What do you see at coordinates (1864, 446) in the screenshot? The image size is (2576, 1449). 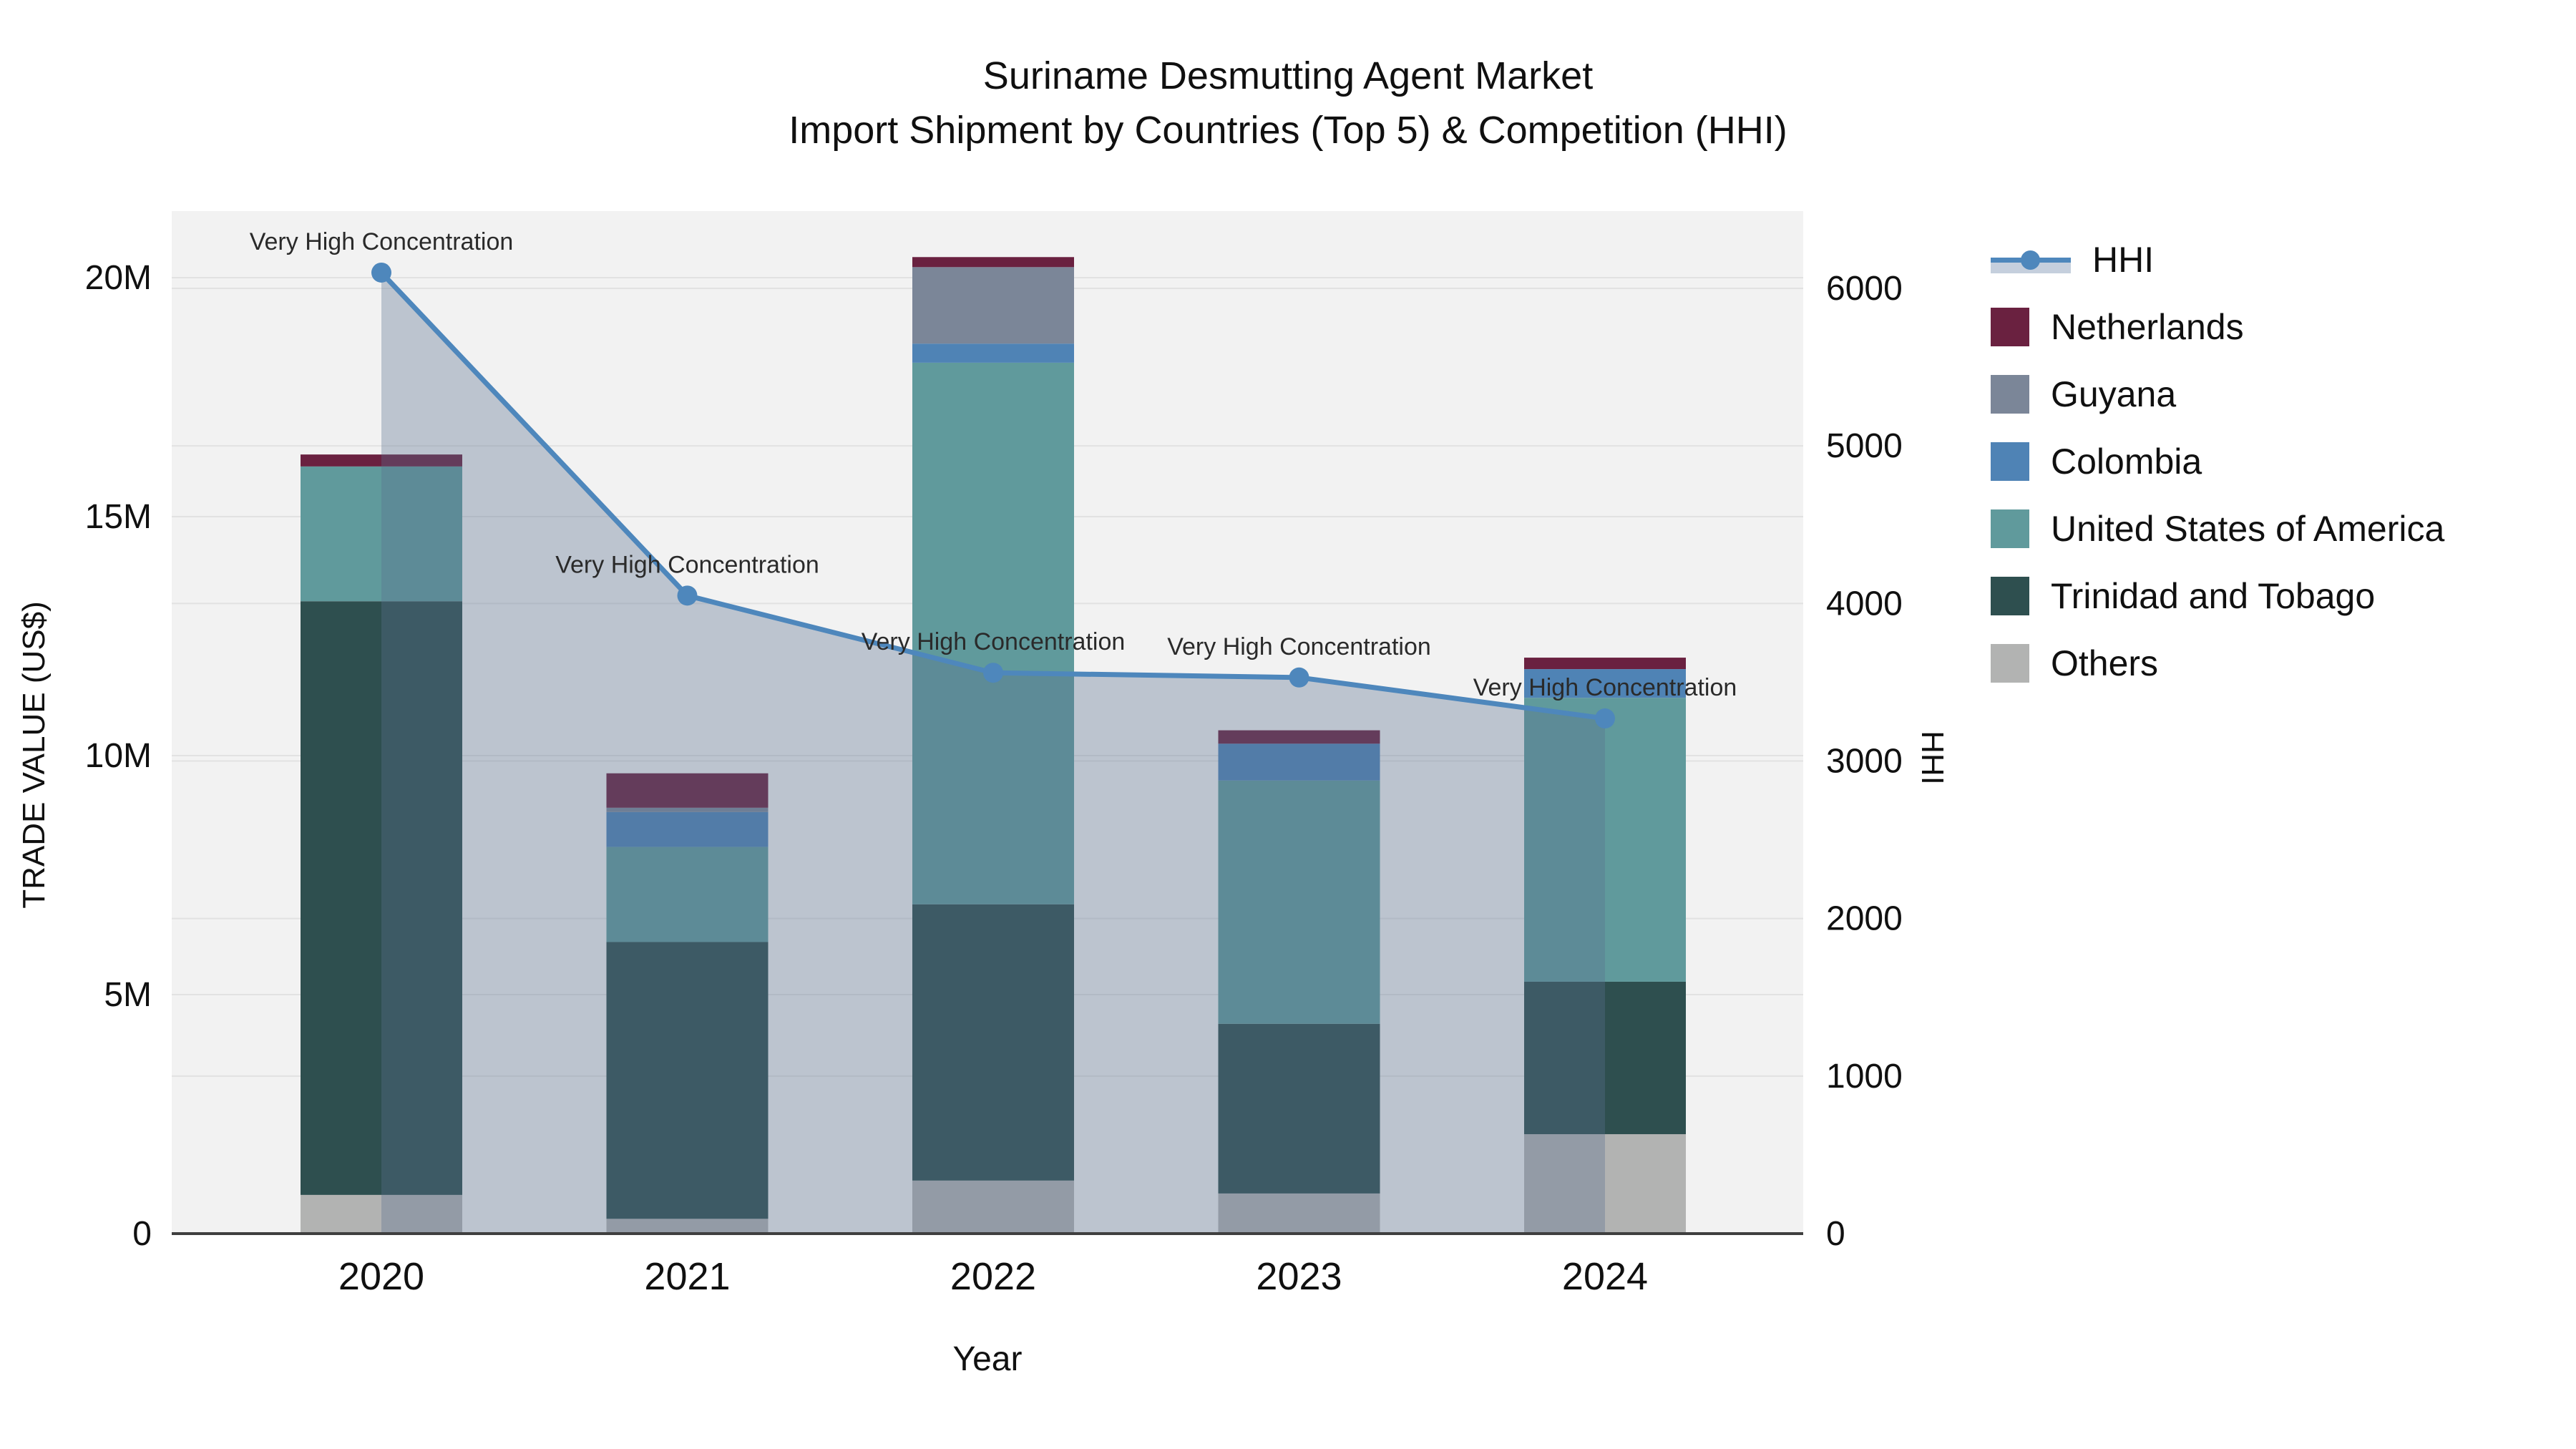 I see `y-right-tick-5000: 5000` at bounding box center [1864, 446].